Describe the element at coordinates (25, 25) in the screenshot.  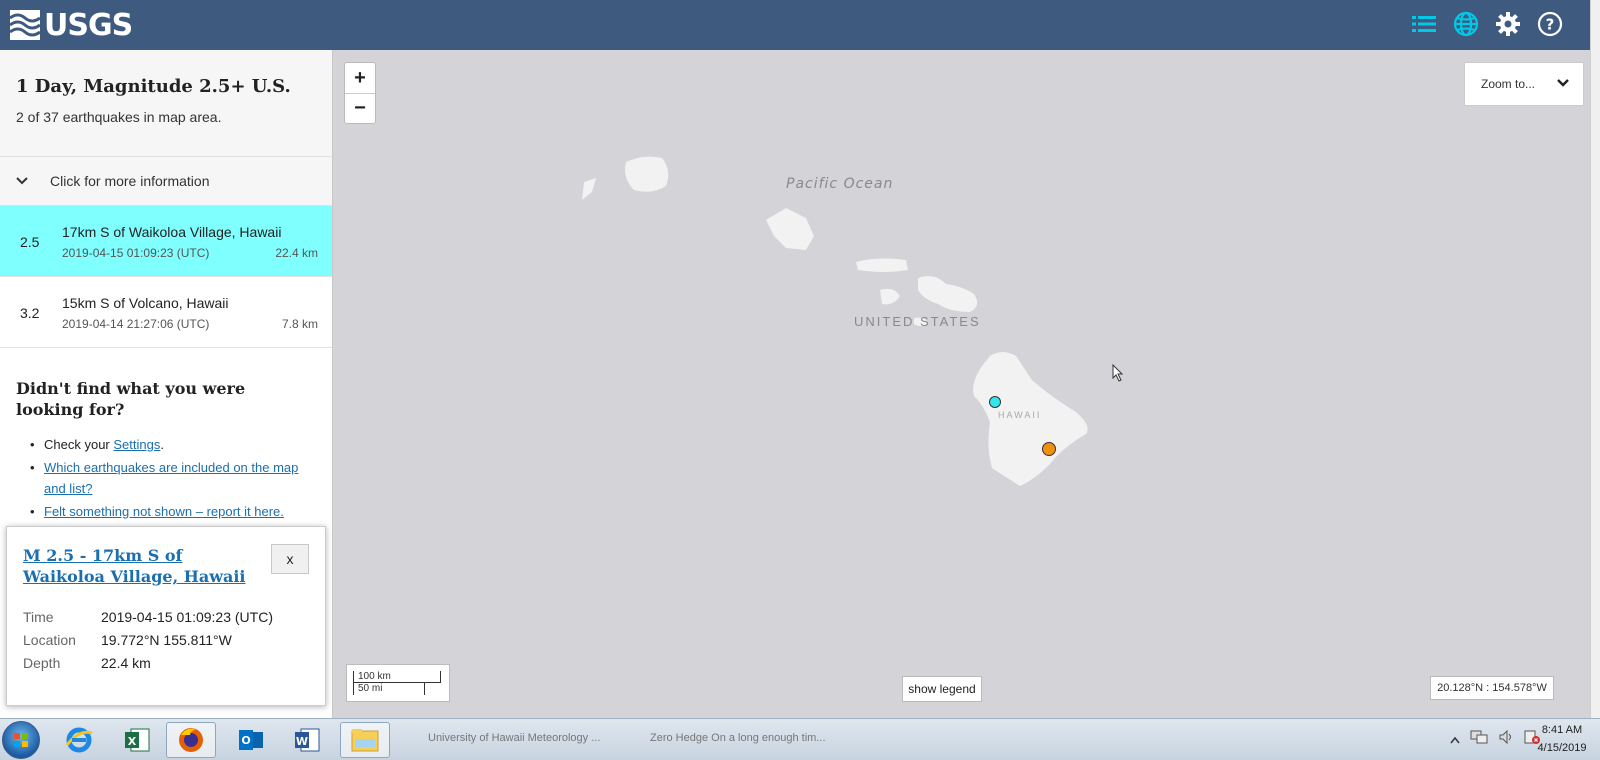
I see `usgs-wave-icon` at that location.